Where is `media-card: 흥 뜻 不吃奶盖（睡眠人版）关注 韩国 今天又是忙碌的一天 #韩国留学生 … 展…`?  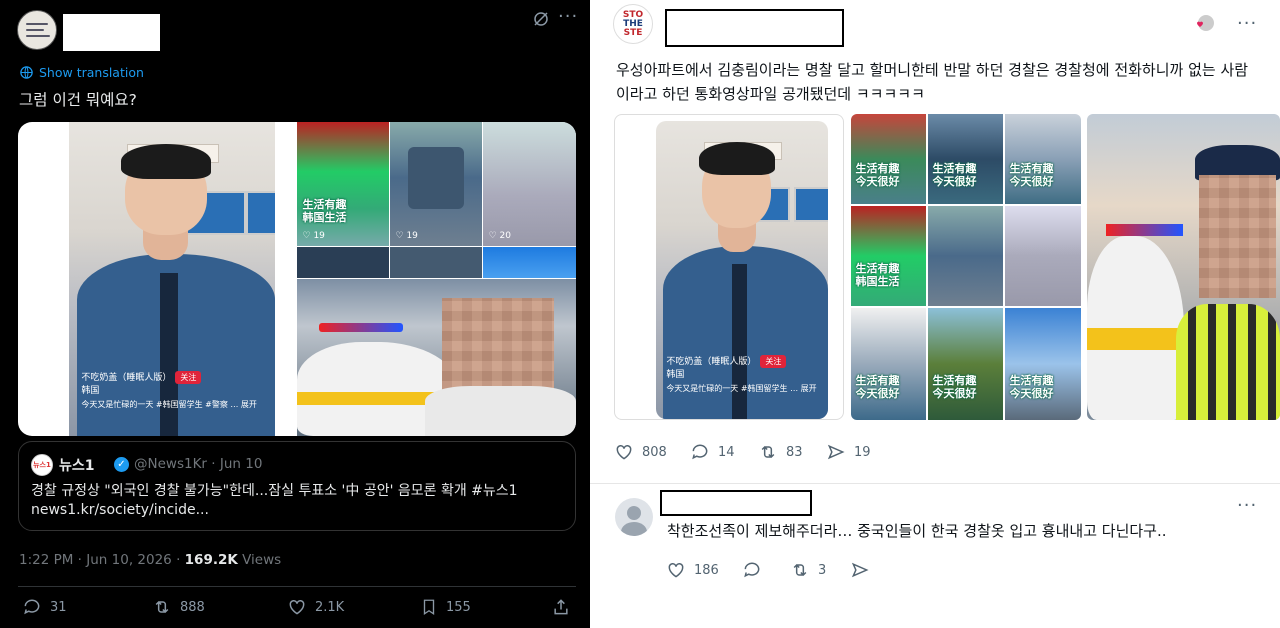
media-card: 흥 뜻 不吃奶盖（睡眠人版）关注 韩国 今天又是忙碌的一天 #韩国留学生 … 展… is located at coordinates (729, 267).